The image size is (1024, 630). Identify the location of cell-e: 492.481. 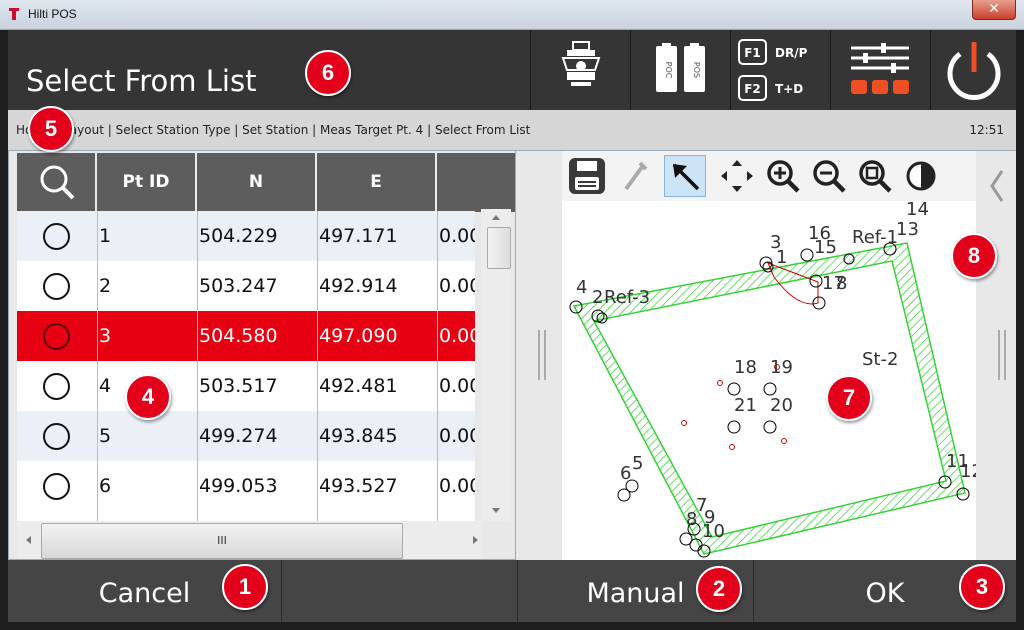
(358, 386).